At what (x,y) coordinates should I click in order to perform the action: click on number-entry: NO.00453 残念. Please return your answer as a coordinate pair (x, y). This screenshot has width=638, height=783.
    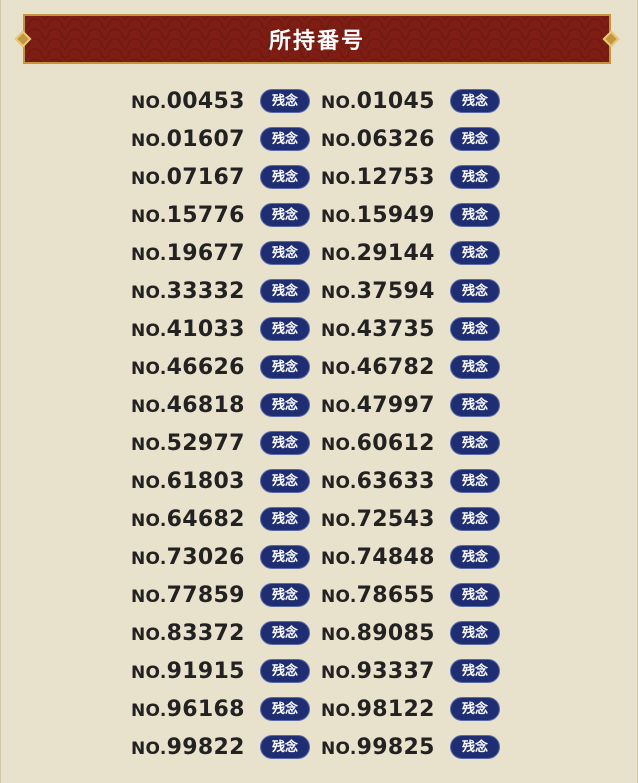
    Looking at the image, I should click on (226, 101).